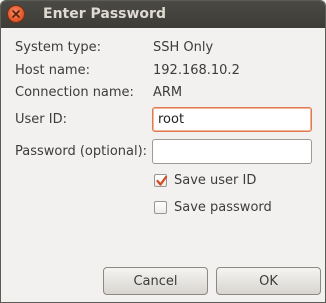 The width and height of the screenshot is (326, 303). I want to click on system-type-label: System type:, so click(58, 47).